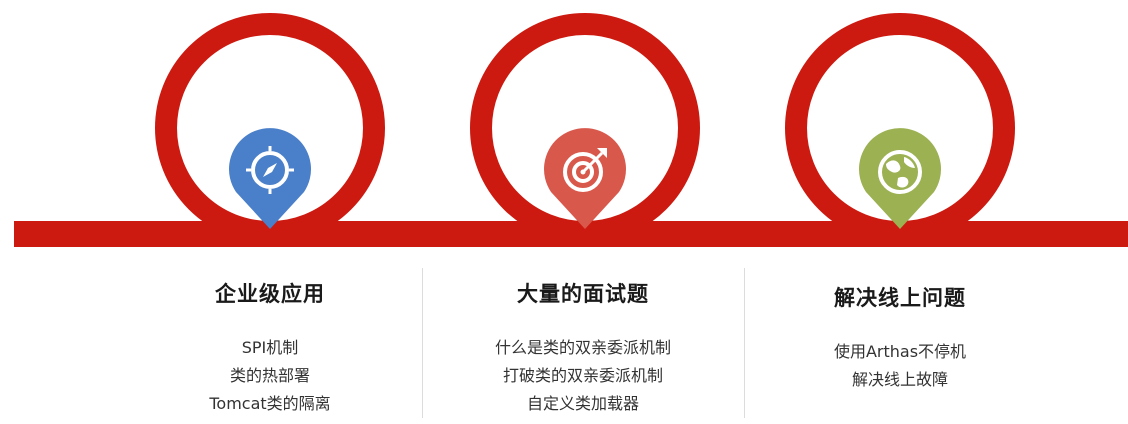 The height and width of the screenshot is (424, 1128). What do you see at coordinates (571, 234) in the screenshot?
I see `road-bar` at bounding box center [571, 234].